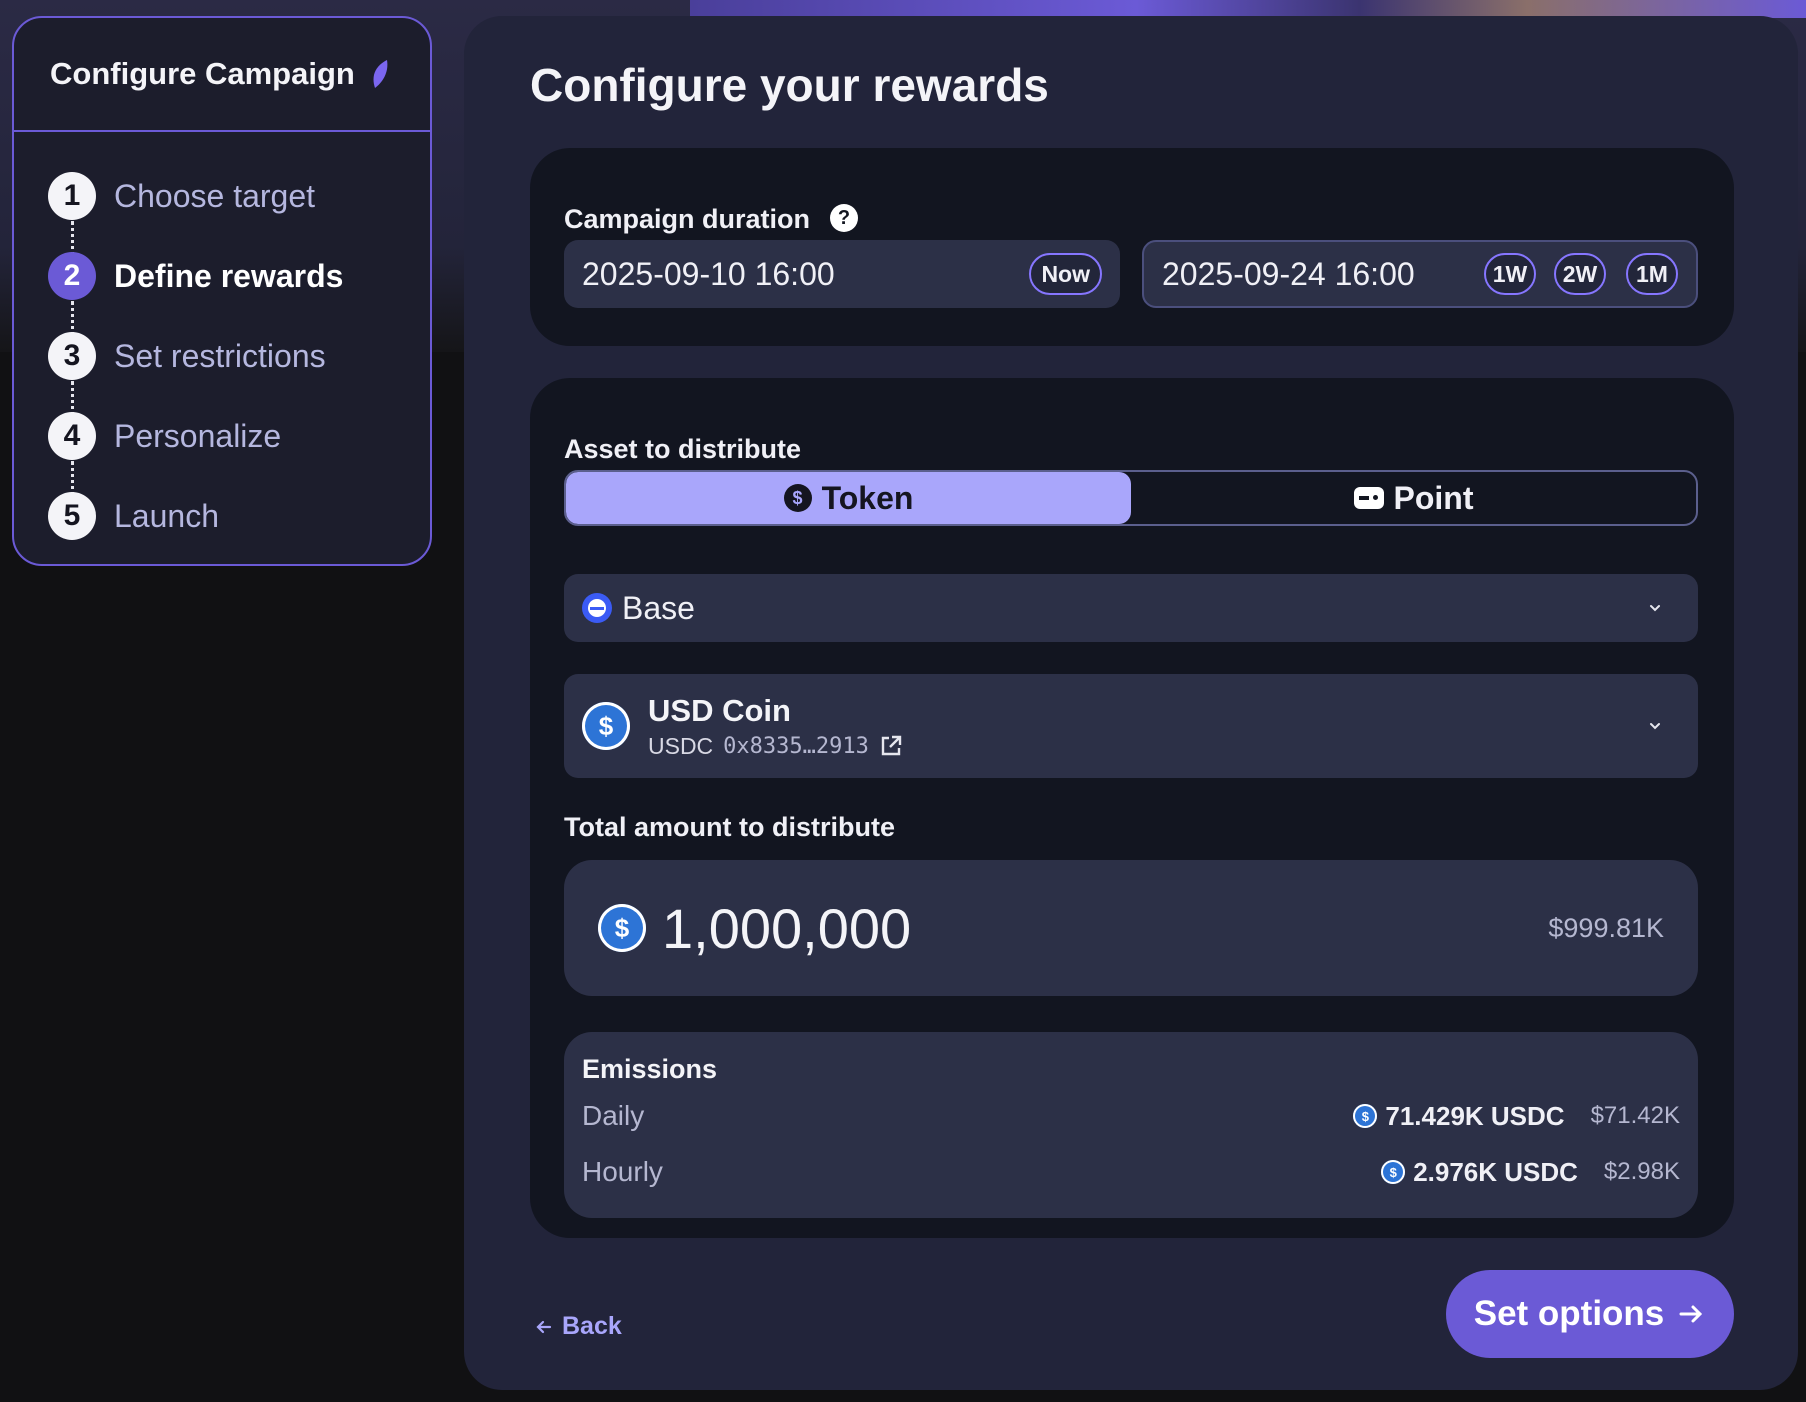  I want to click on amount-usd-value: $999.81K, so click(1606, 927).